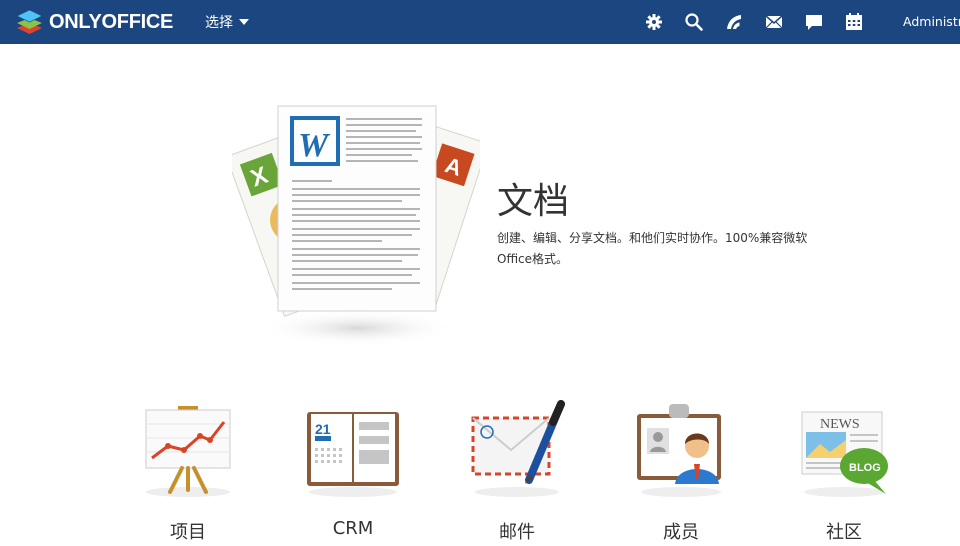 Image resolution: width=960 pixels, height=546 pixels. I want to click on chat-icon, so click(814, 22).